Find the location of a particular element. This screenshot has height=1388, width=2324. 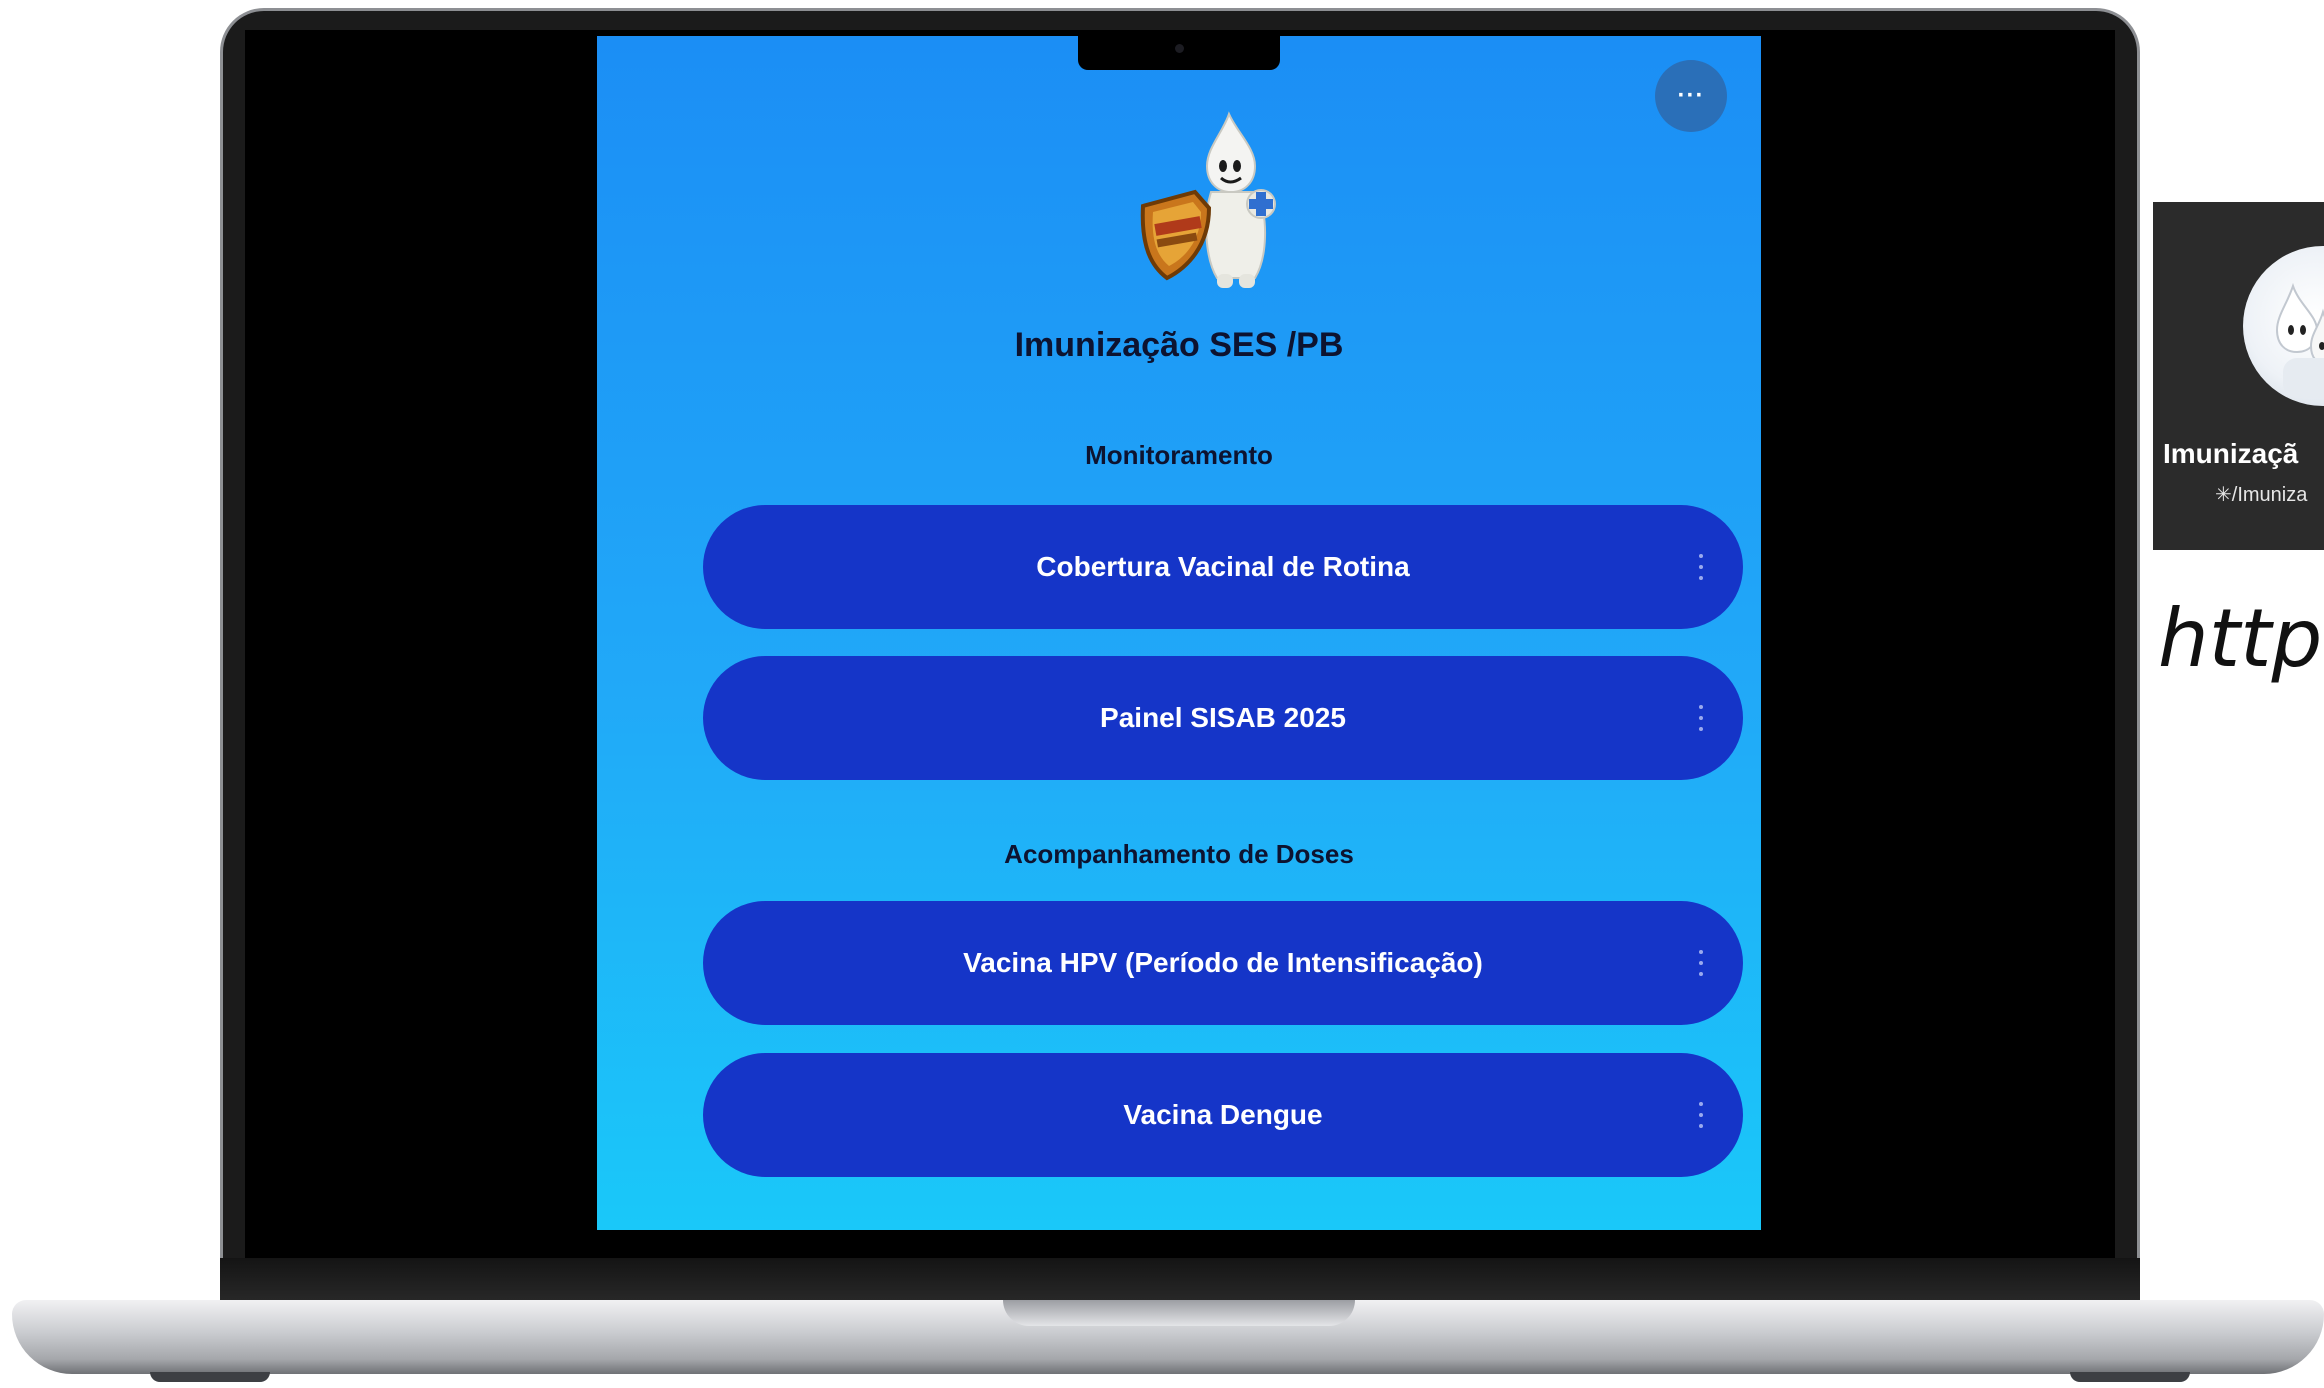

more-options-button: ··· is located at coordinates (1691, 96).